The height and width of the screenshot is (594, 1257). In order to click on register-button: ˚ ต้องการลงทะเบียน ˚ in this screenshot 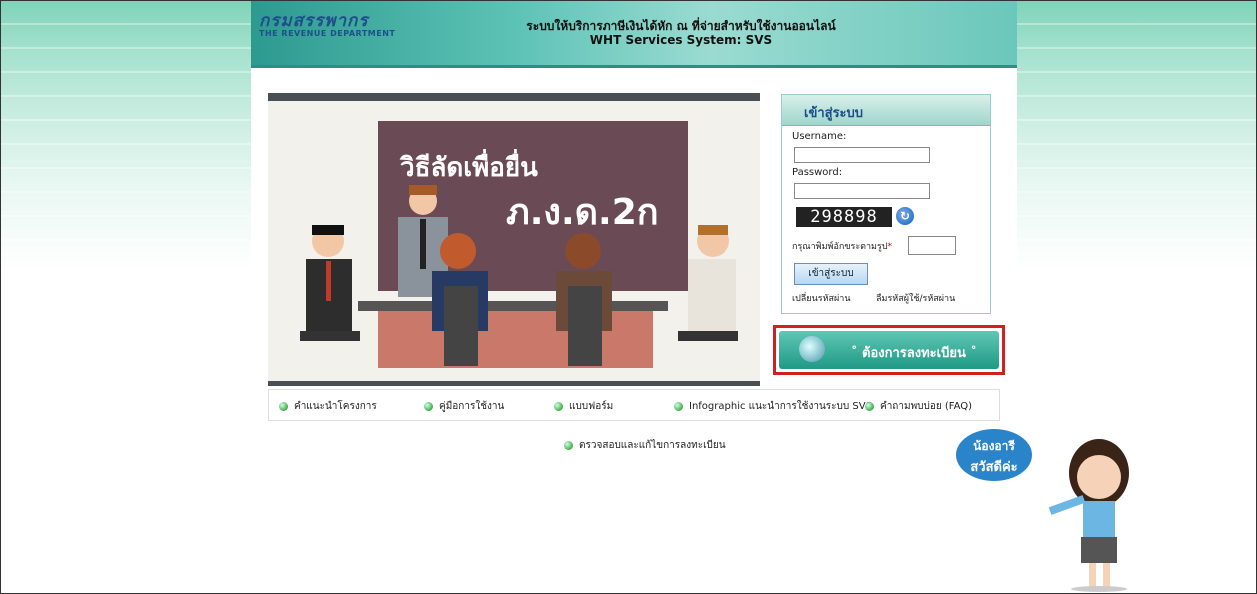, I will do `click(889, 350)`.